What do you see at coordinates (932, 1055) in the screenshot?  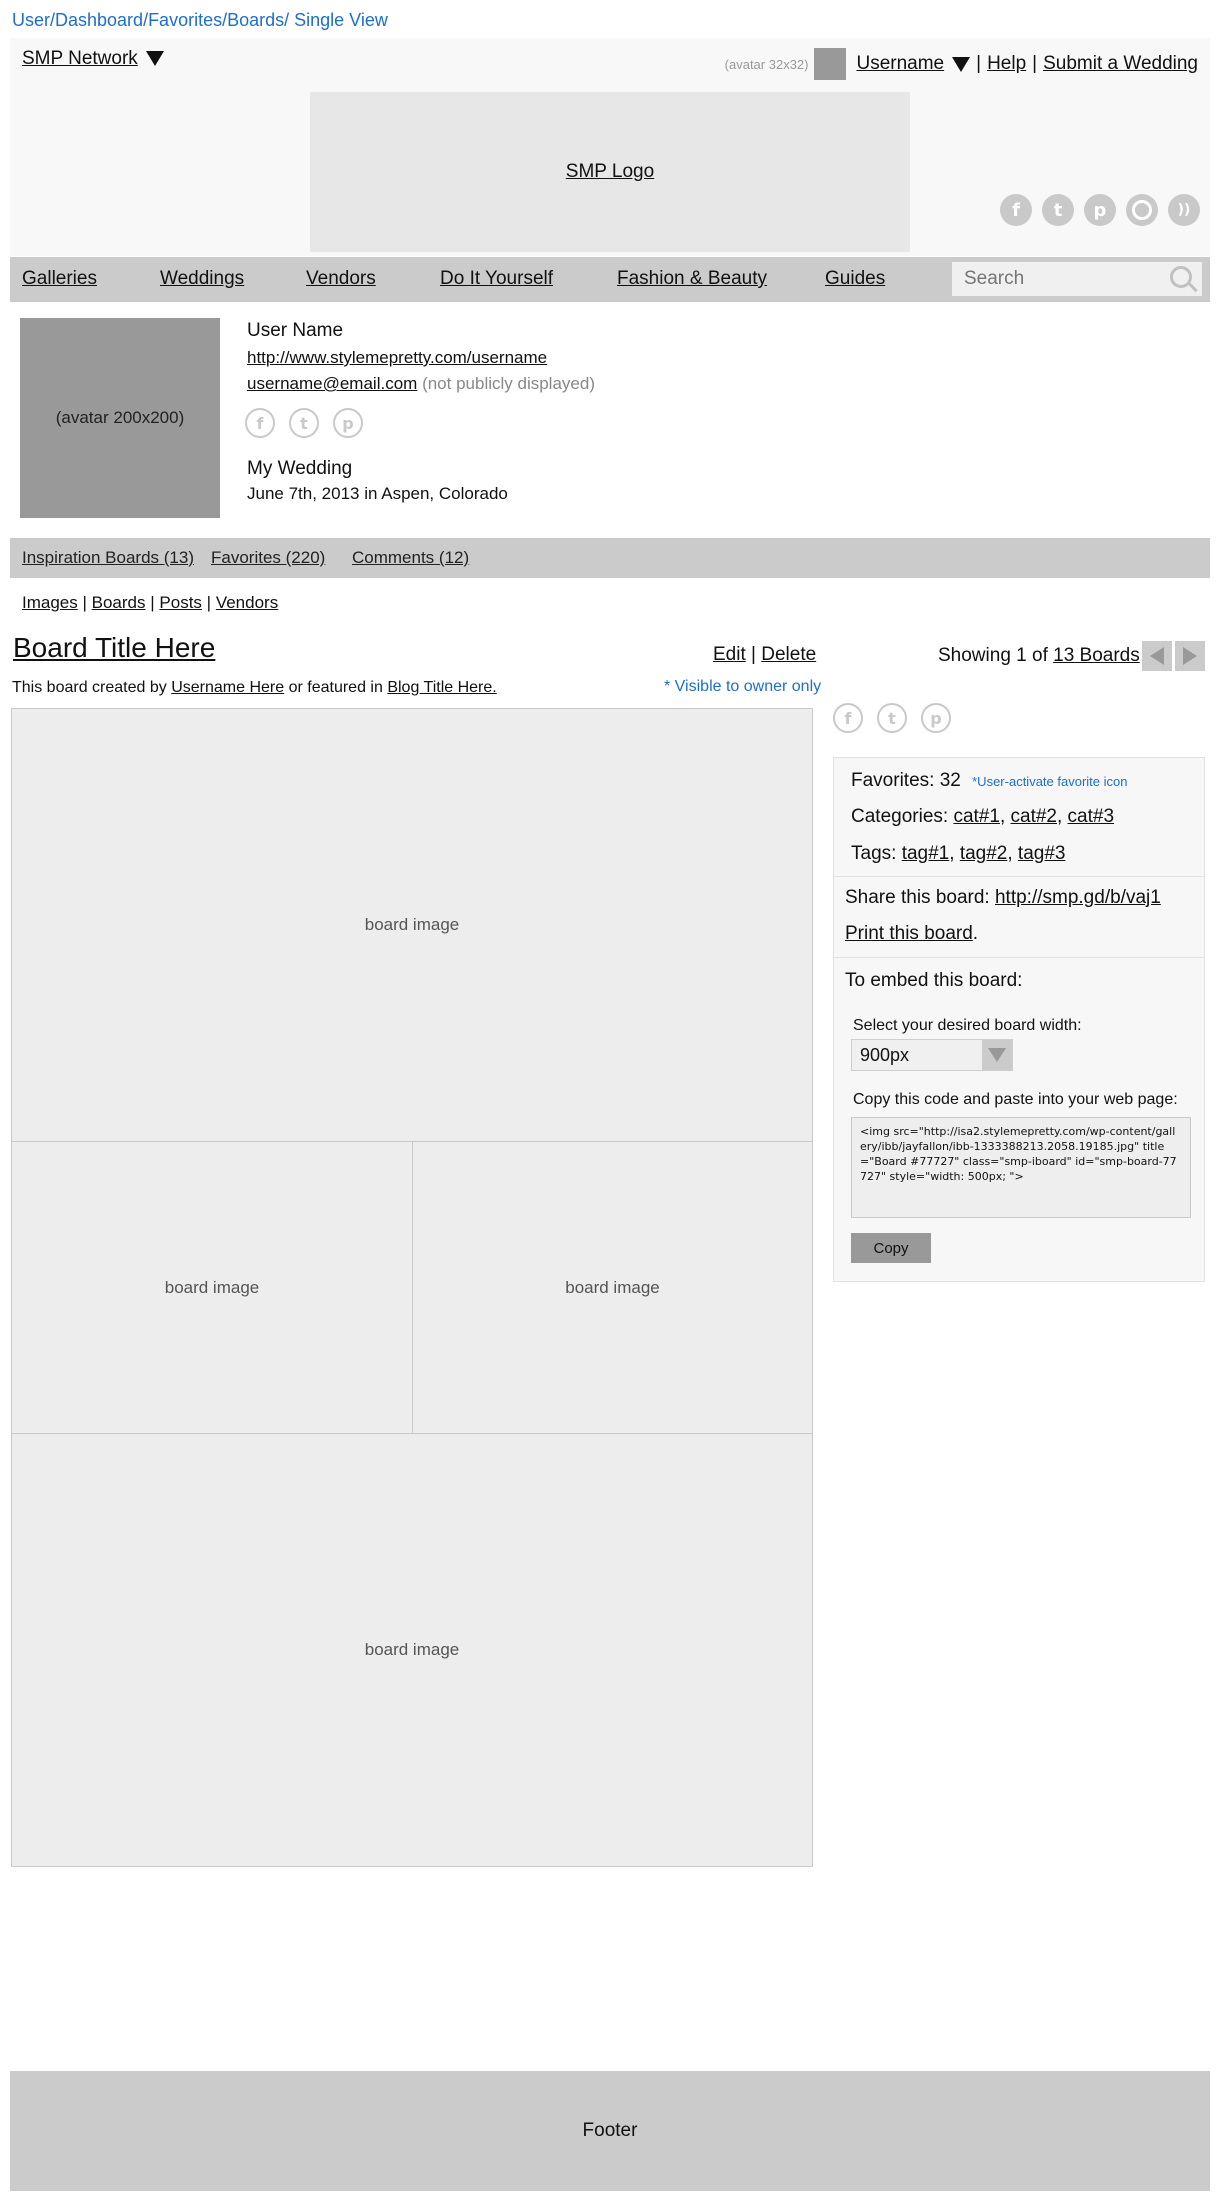 I see `board-width-select: 900px` at bounding box center [932, 1055].